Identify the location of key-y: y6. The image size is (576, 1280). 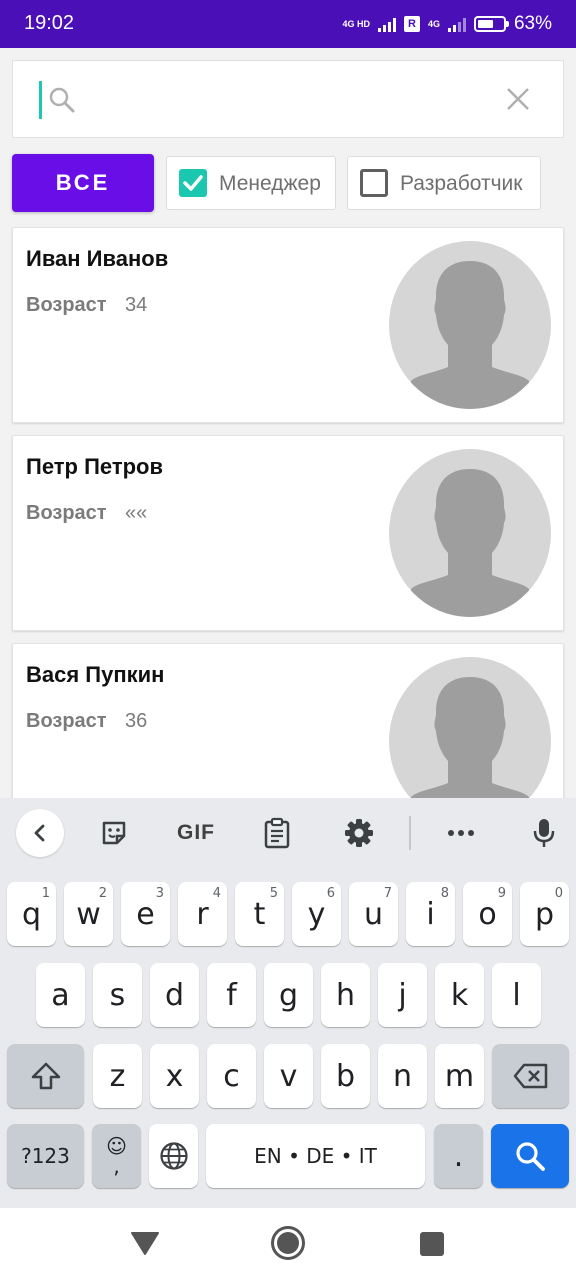
(316, 914).